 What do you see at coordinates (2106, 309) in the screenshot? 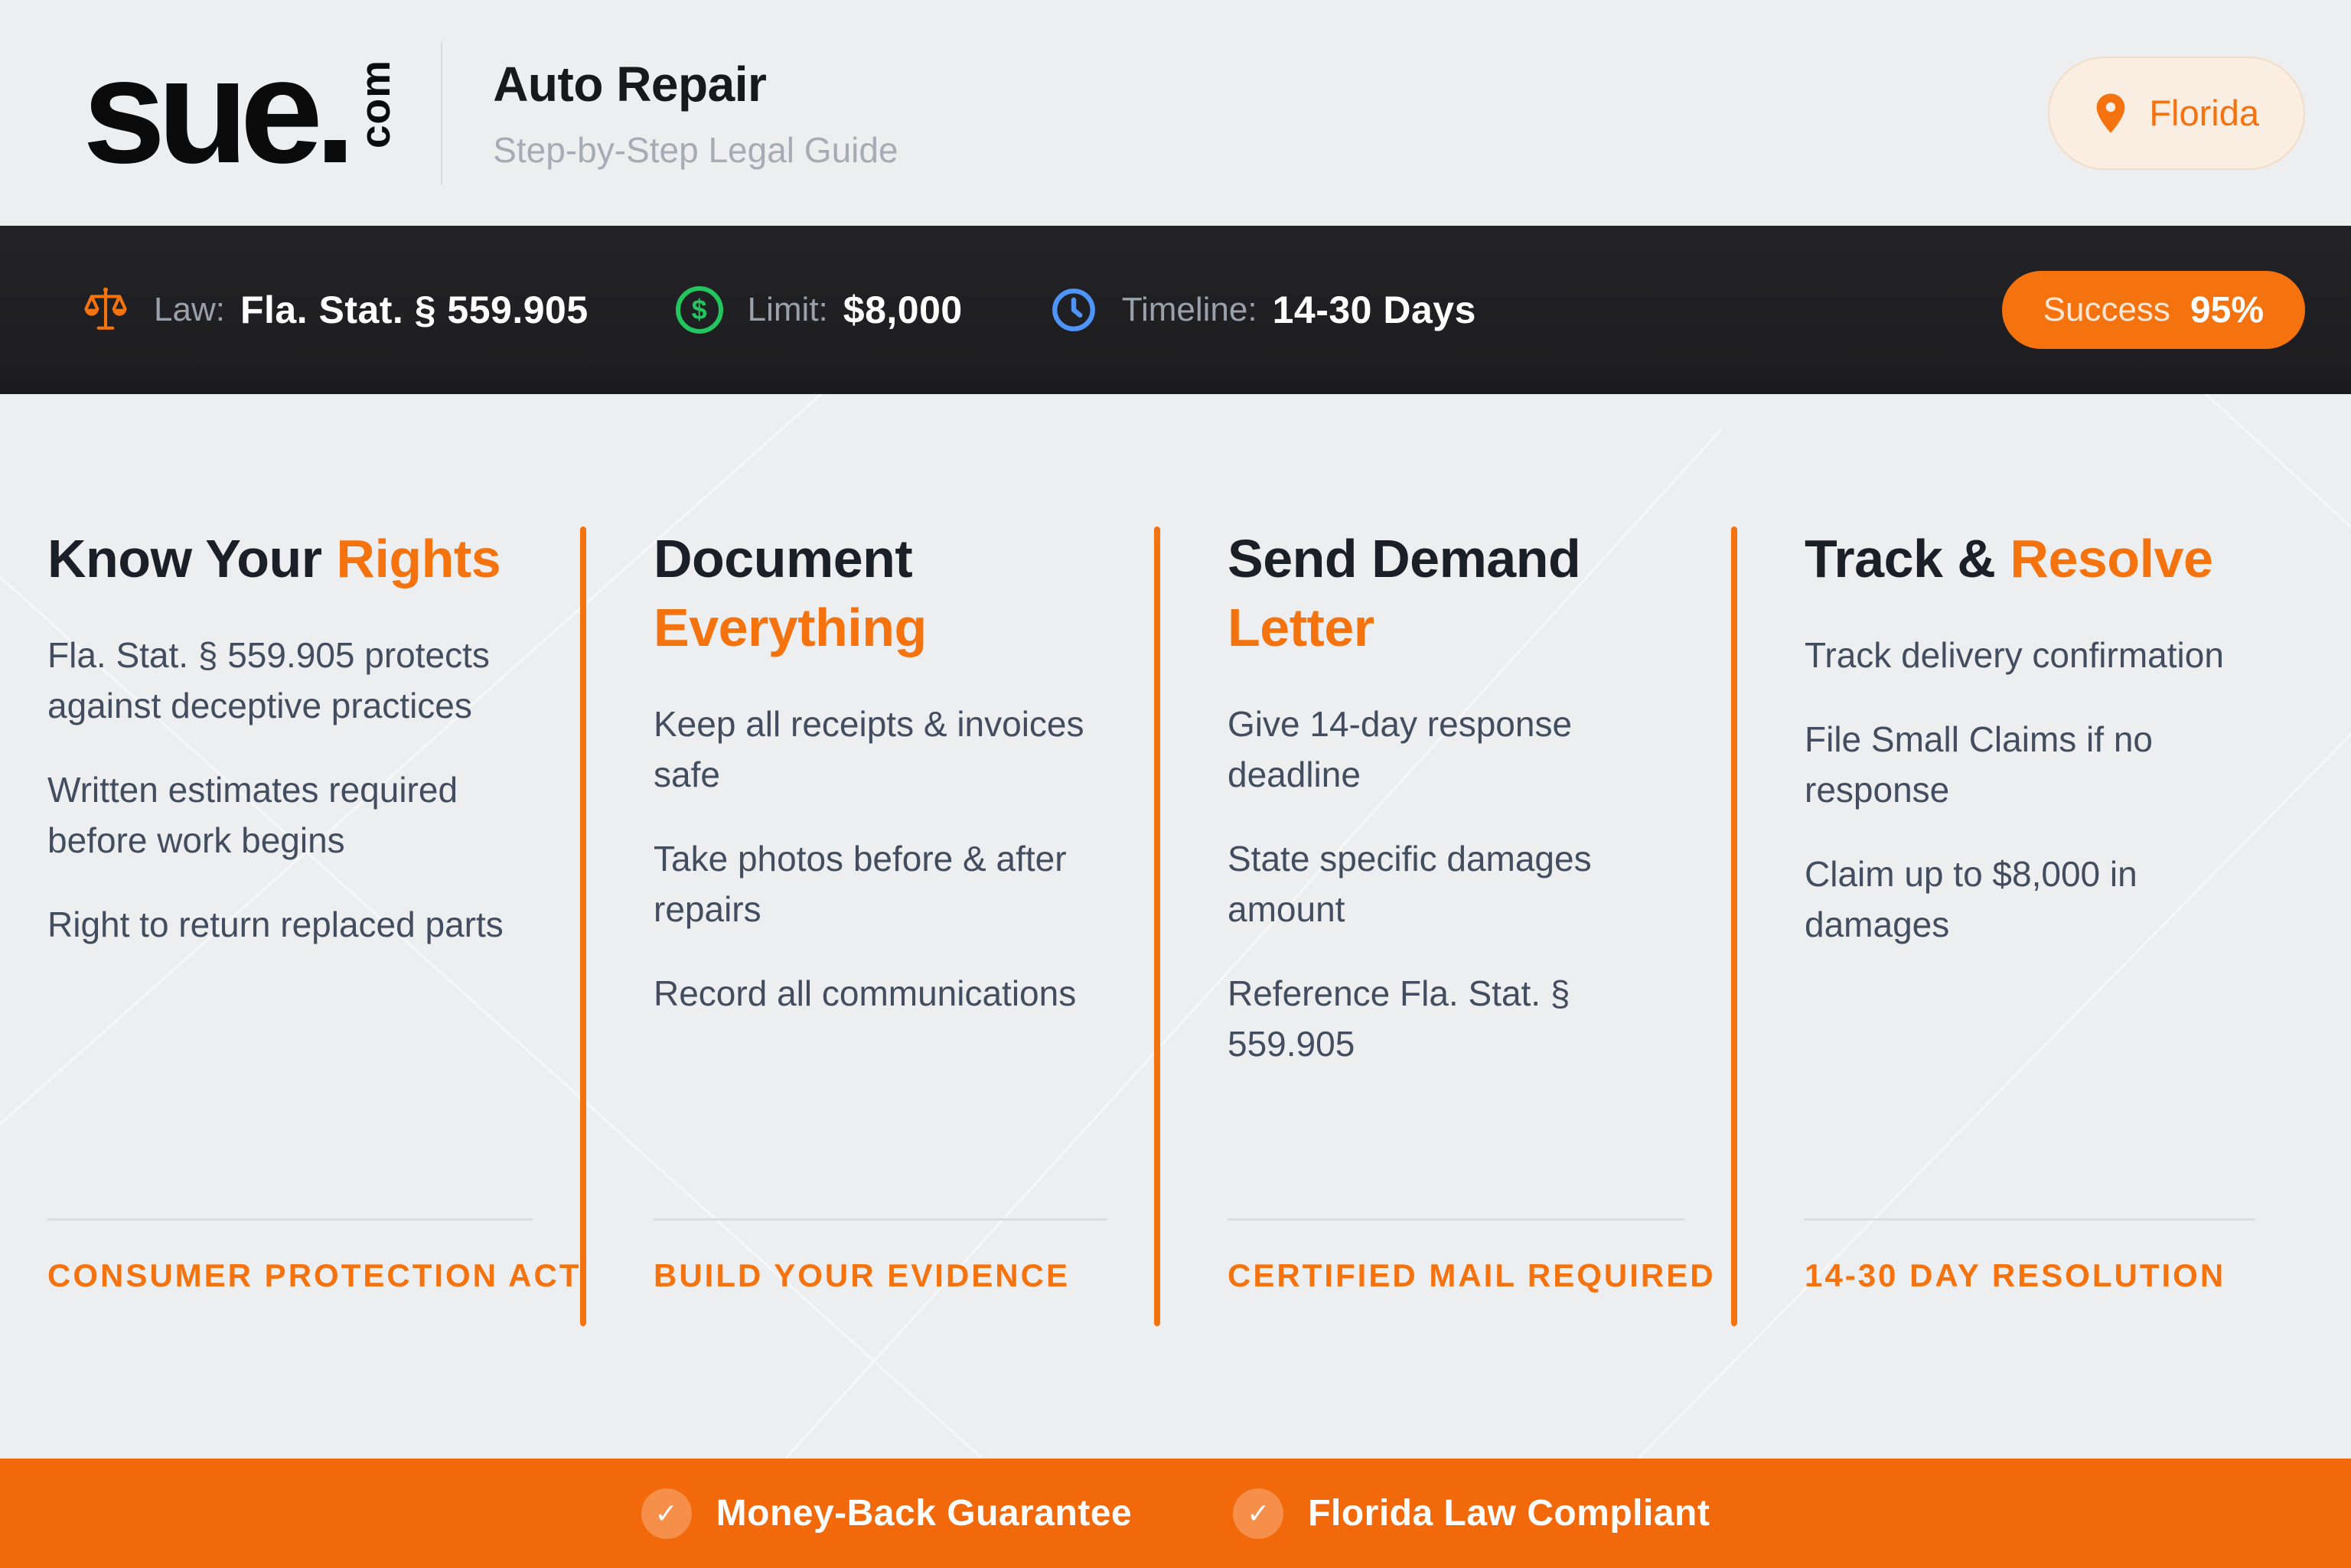
I see `success-badge-label: Success` at bounding box center [2106, 309].